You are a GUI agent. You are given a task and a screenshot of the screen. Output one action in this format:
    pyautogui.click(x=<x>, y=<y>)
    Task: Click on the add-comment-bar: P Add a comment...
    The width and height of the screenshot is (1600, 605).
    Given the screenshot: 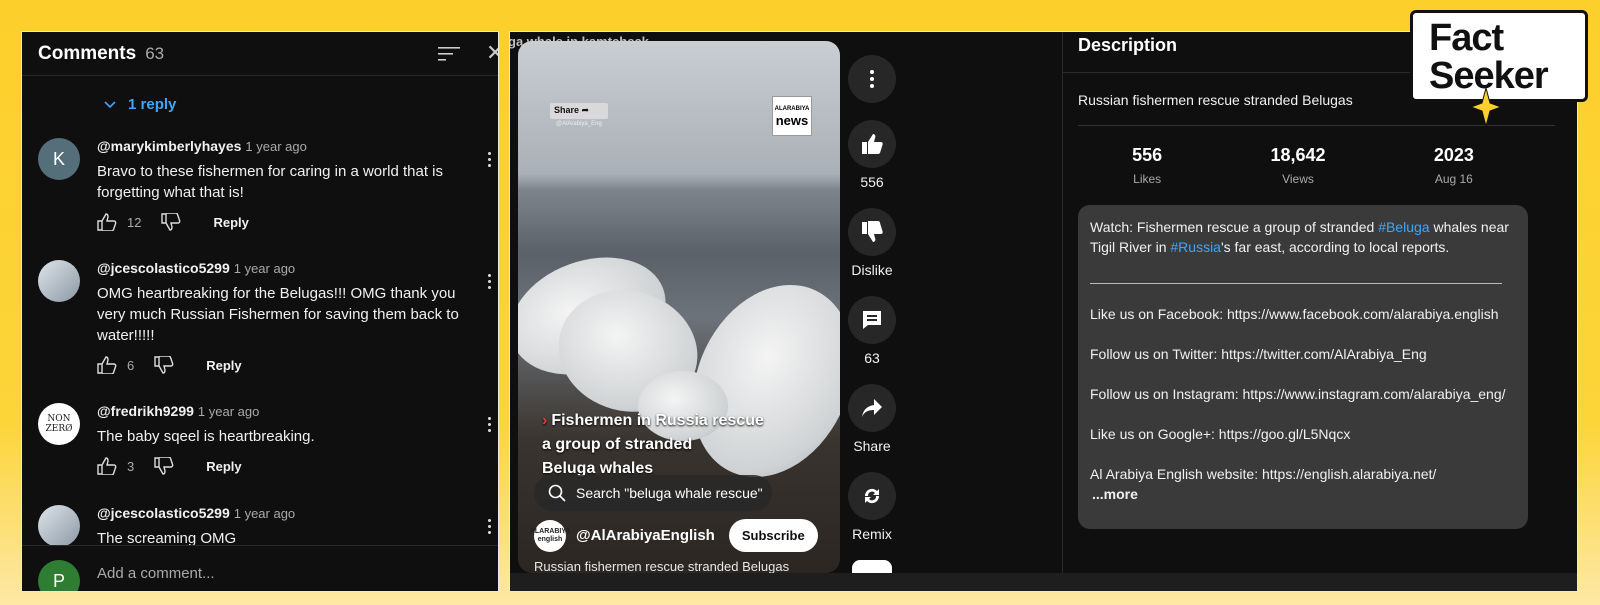 What is the action you would take?
    pyautogui.click(x=260, y=568)
    